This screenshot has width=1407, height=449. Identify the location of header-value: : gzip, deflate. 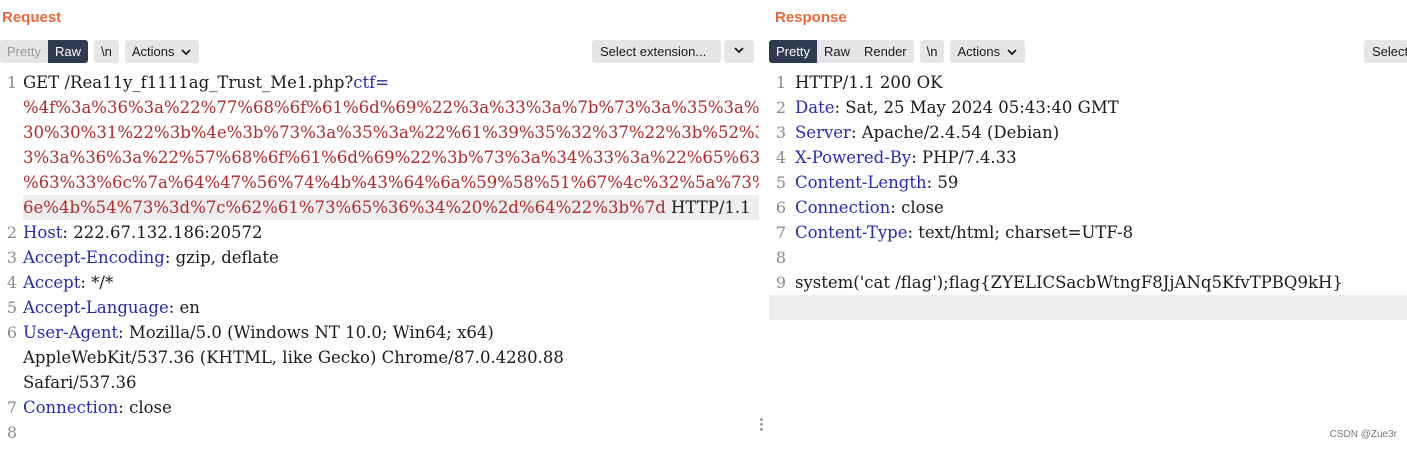
(221, 257).